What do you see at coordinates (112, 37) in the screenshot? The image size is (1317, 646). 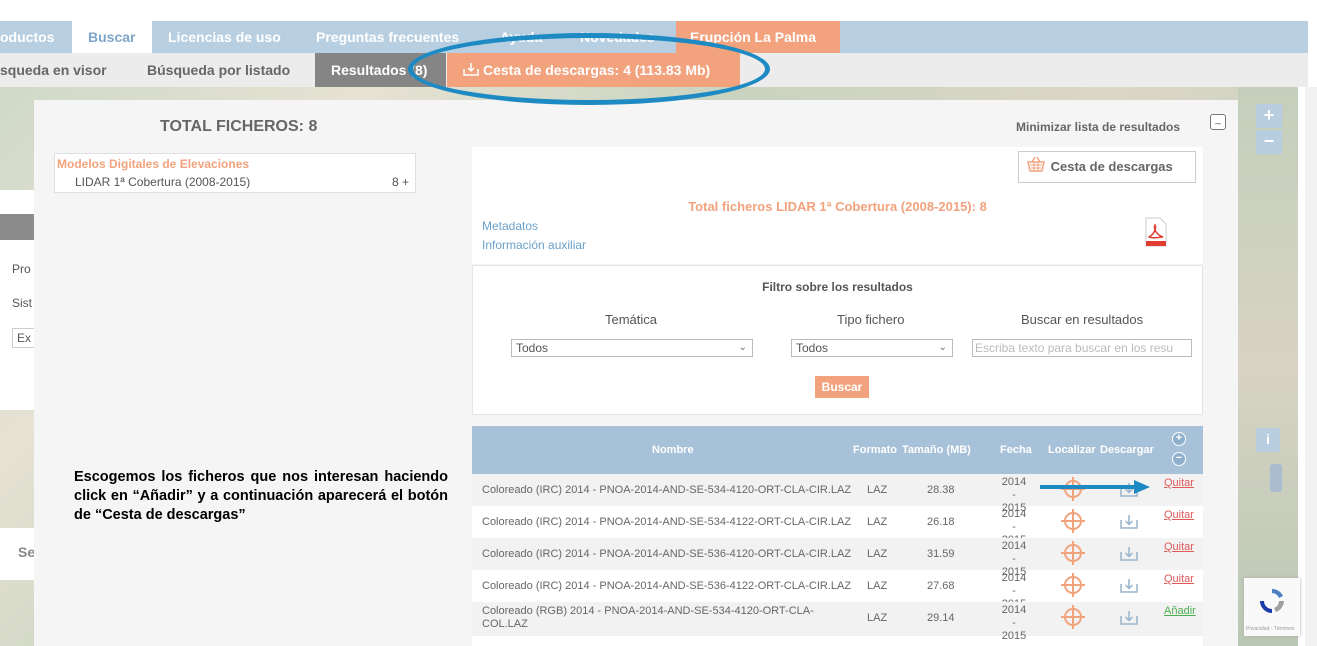 I see `tab-buscar: Buscar` at bounding box center [112, 37].